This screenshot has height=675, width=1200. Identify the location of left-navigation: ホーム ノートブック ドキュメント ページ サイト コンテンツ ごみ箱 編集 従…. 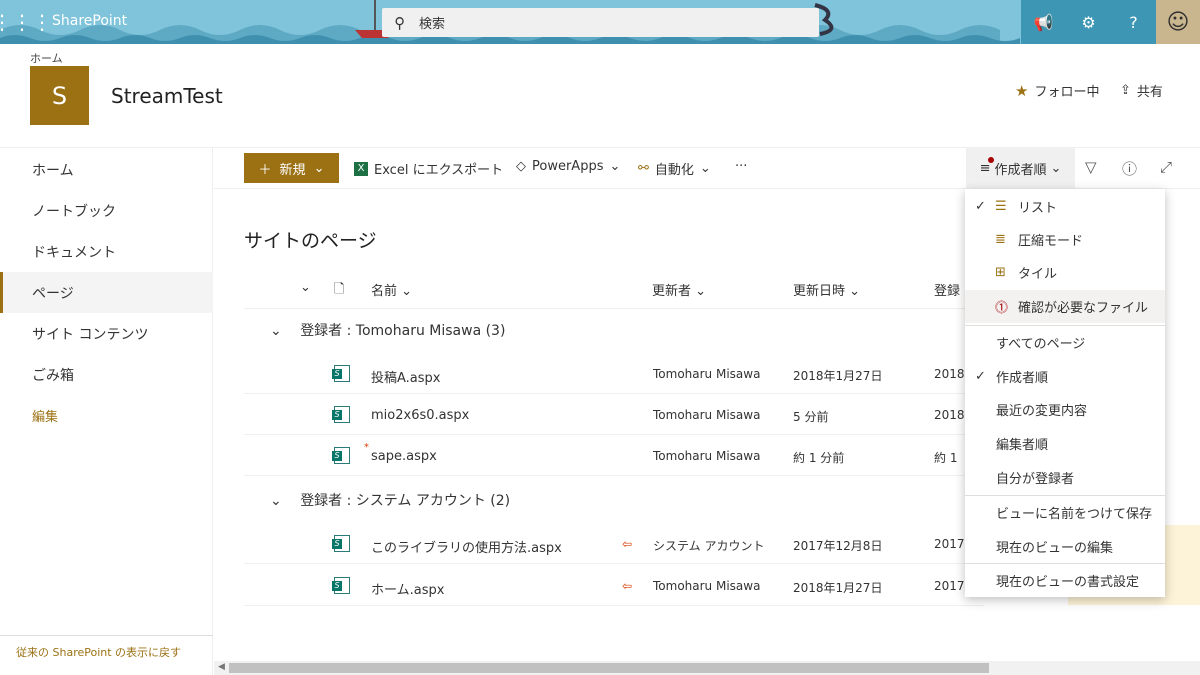
(106, 411).